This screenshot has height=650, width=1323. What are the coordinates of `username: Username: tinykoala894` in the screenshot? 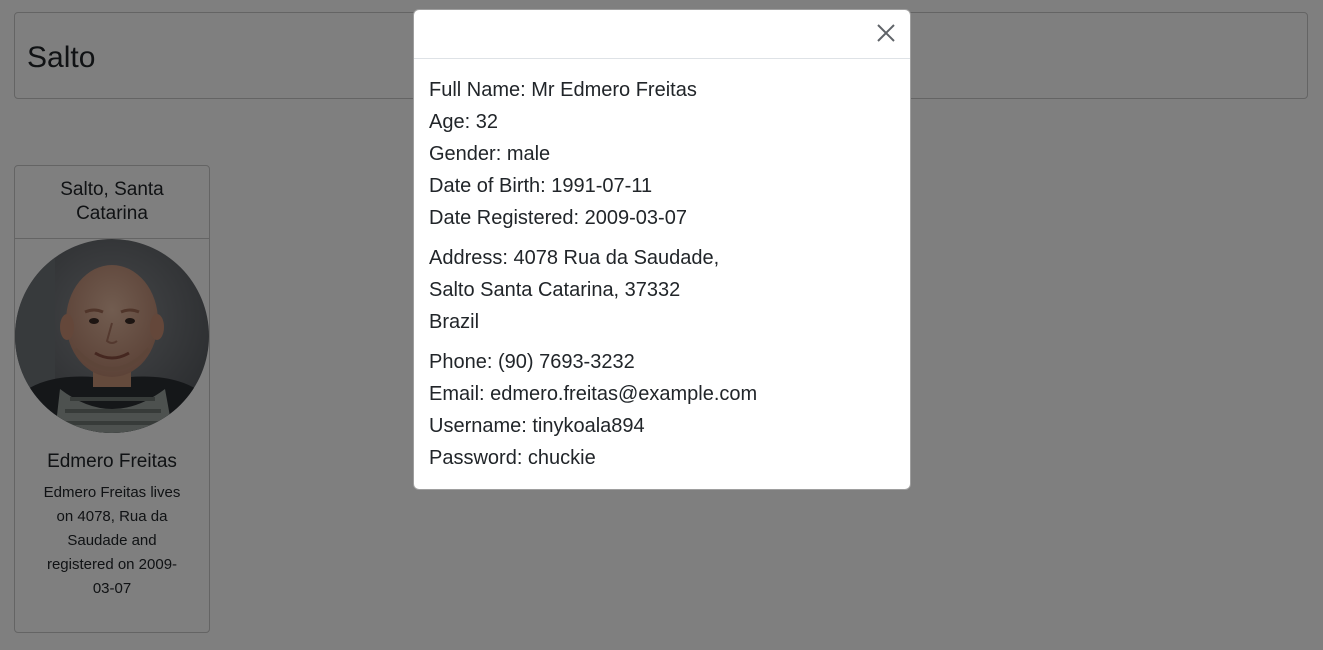 It's located at (537, 426).